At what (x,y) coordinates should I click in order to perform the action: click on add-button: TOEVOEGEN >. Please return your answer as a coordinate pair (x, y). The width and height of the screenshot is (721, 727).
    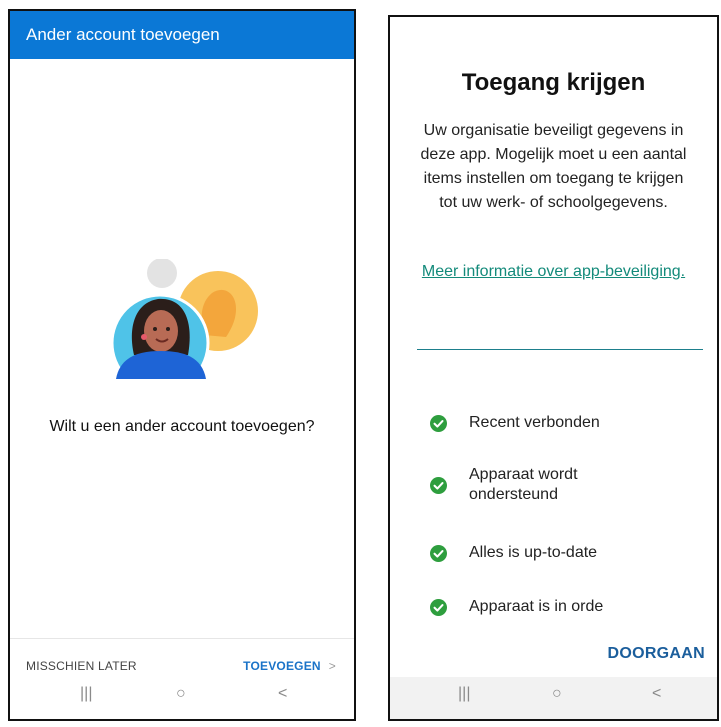
    Looking at the image, I should click on (289, 666).